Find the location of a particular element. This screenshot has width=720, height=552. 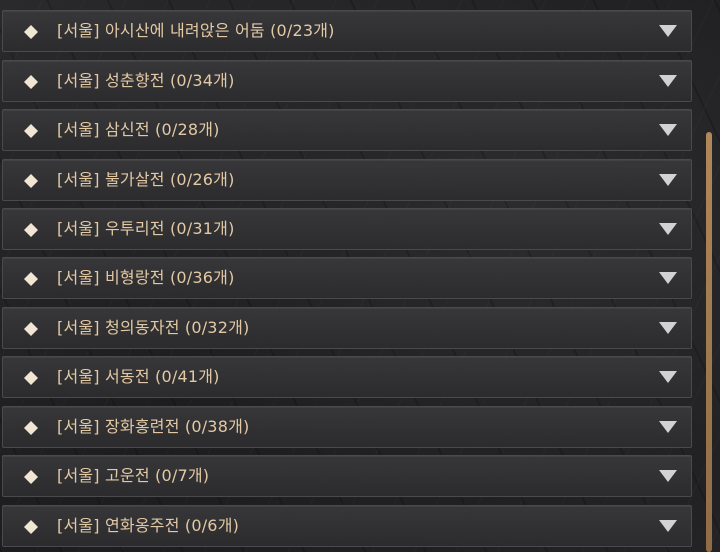

list-scrollbar is located at coordinates (709, 276).